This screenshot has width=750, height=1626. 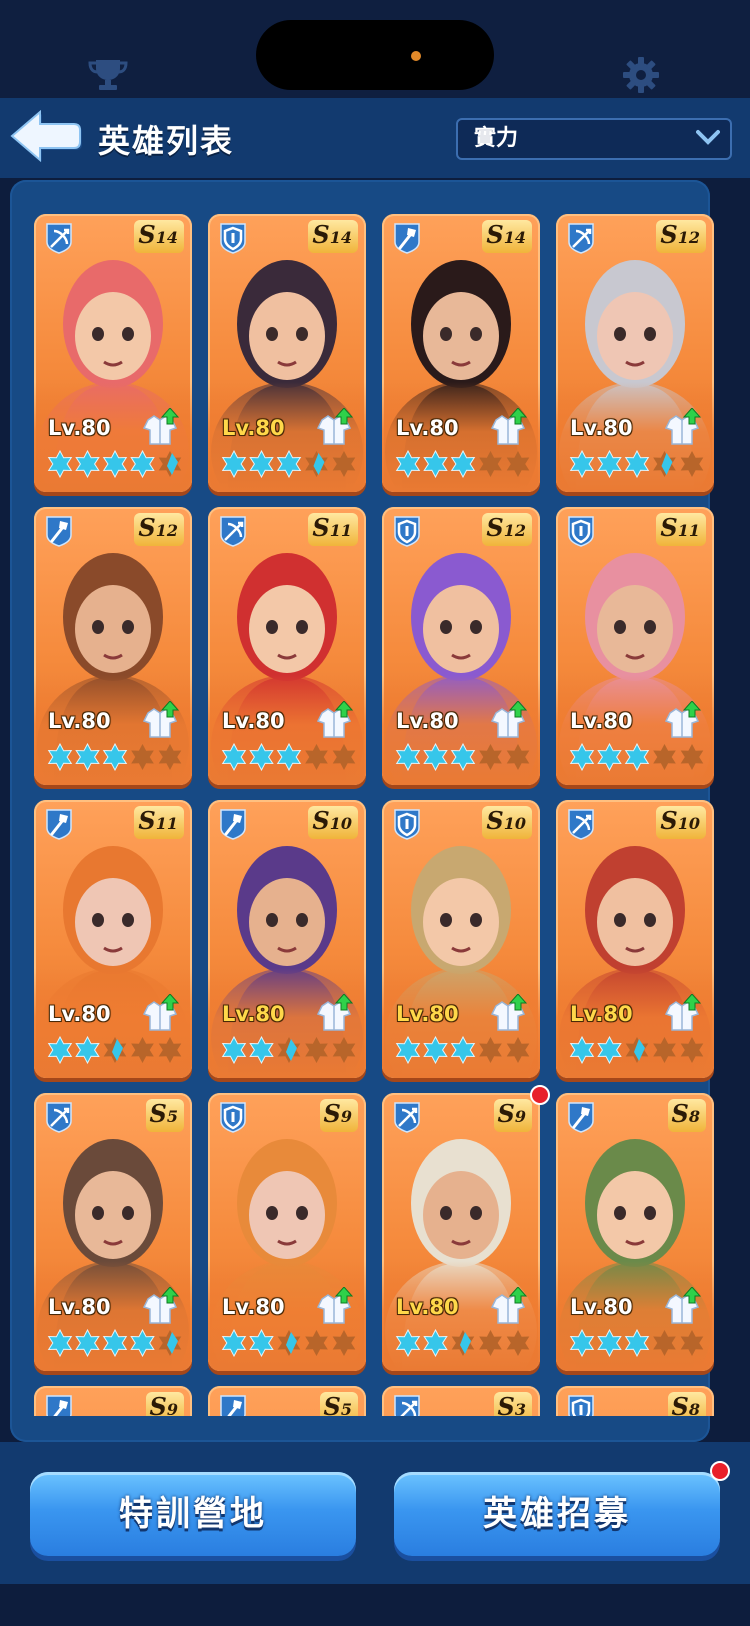 I want to click on hero-card: S3, so click(x=461, y=1401).